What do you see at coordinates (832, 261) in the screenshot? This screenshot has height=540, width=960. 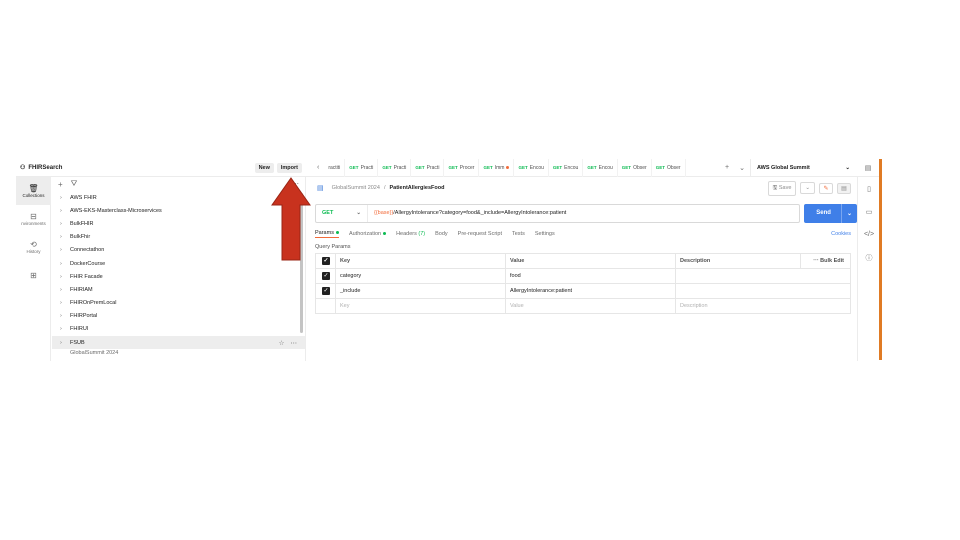 I see `bulk-edit-link: Bulk Edit` at bounding box center [832, 261].